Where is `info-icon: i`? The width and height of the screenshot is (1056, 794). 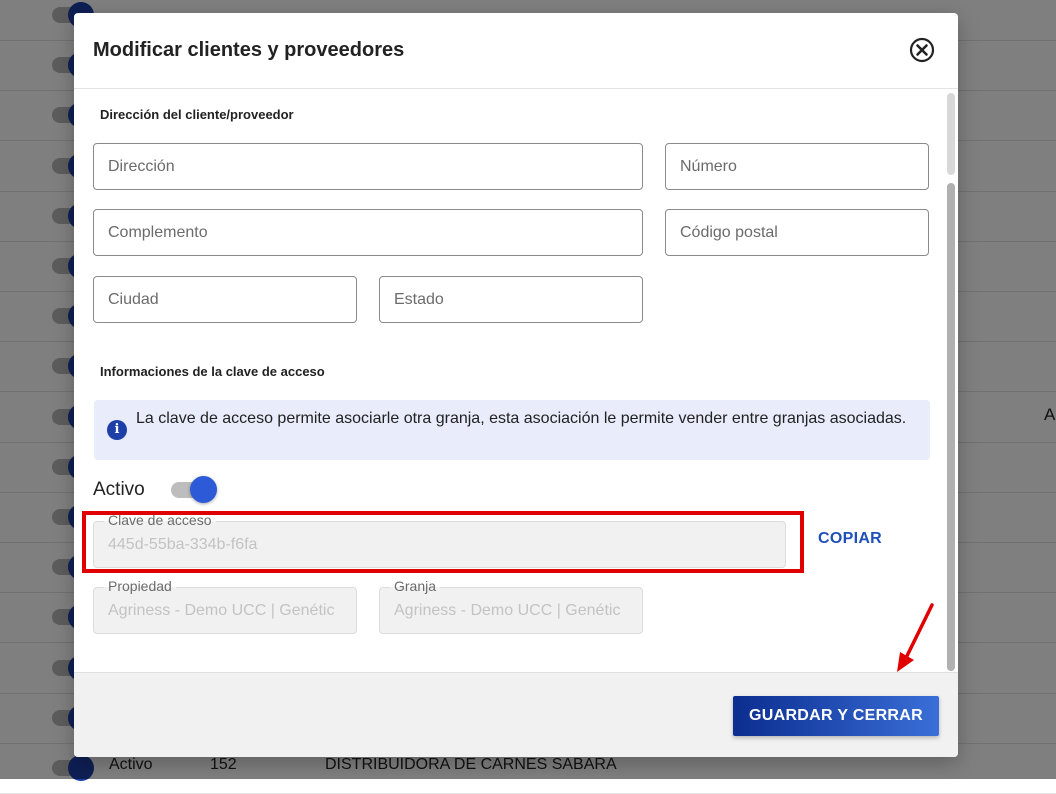 info-icon: i is located at coordinates (117, 430).